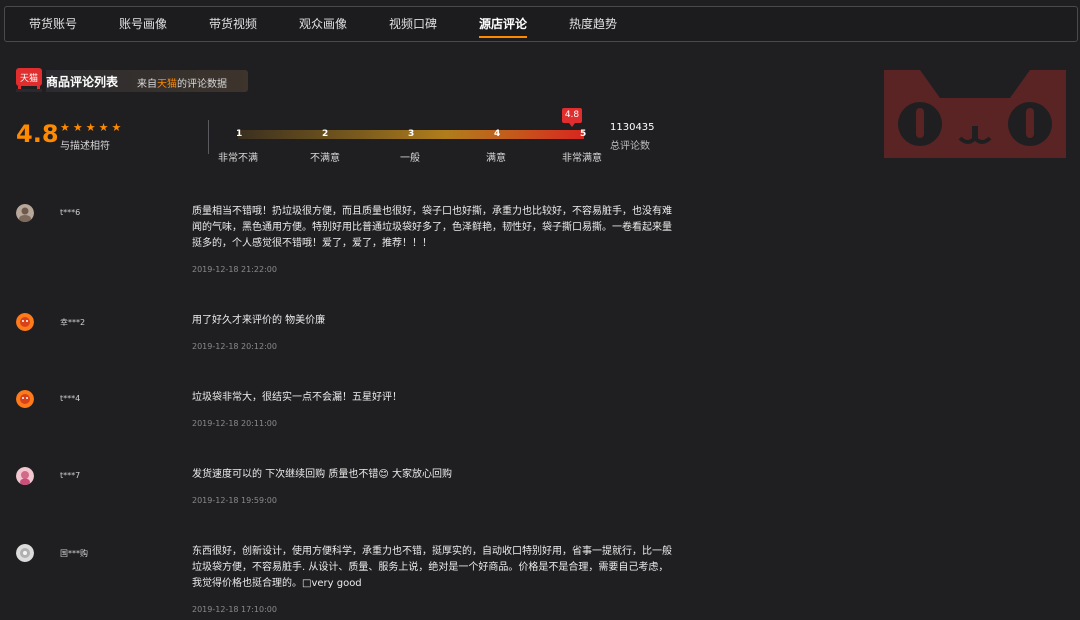 This screenshot has width=1080, height=620. Describe the element at coordinates (632, 127) in the screenshot. I see `total-review-count: 1130435` at that location.